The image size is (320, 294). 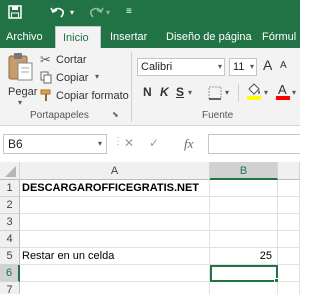 I want to click on cell-b1, so click(x=244, y=188).